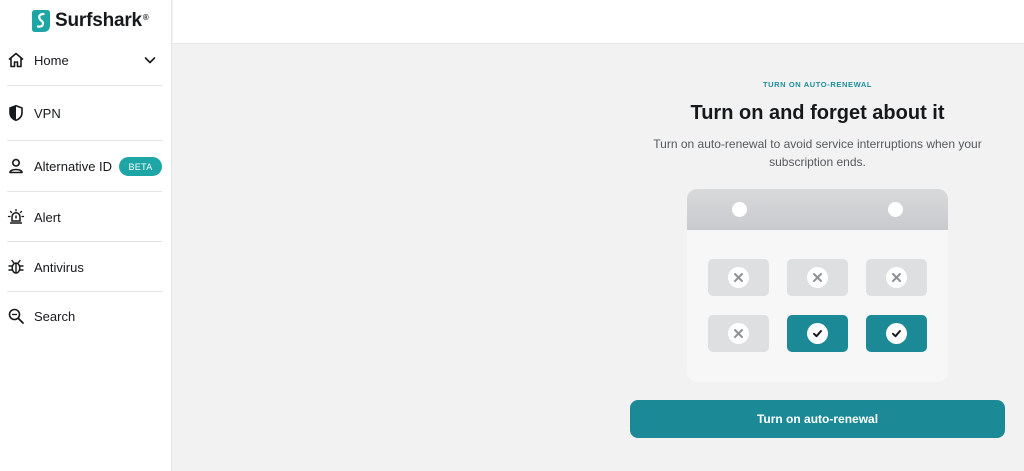 This screenshot has height=471, width=1024. Describe the element at coordinates (73, 166) in the screenshot. I see `sidebar-item-label: Alternative ID` at that location.